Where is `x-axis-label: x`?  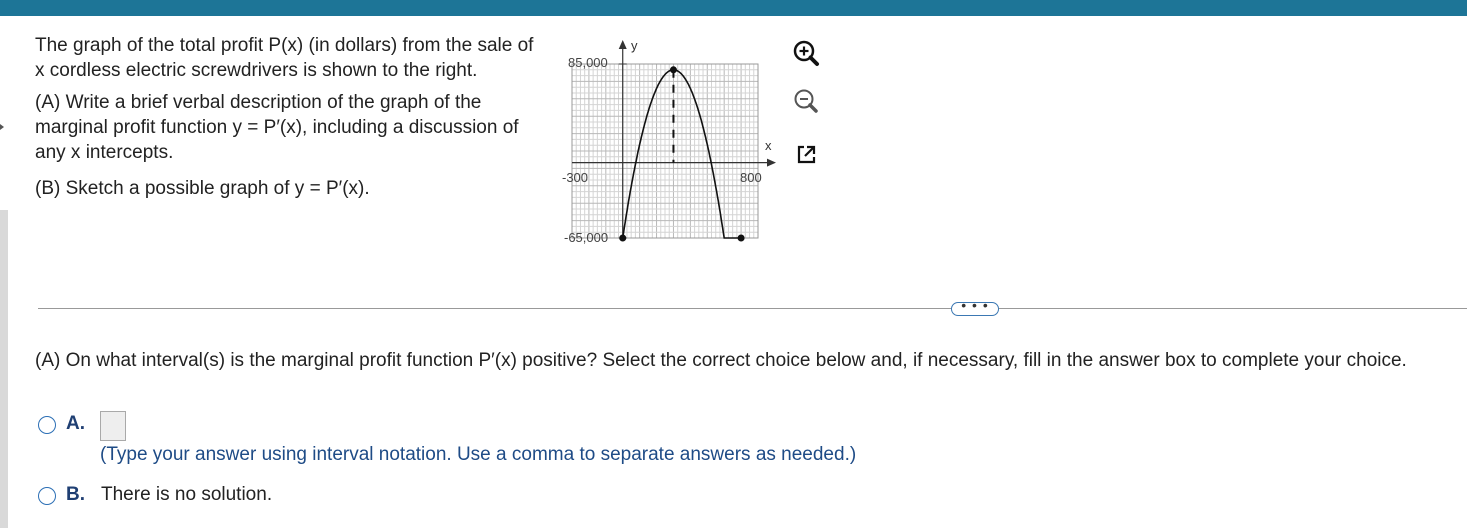
x-axis-label: x is located at coordinates (768, 145).